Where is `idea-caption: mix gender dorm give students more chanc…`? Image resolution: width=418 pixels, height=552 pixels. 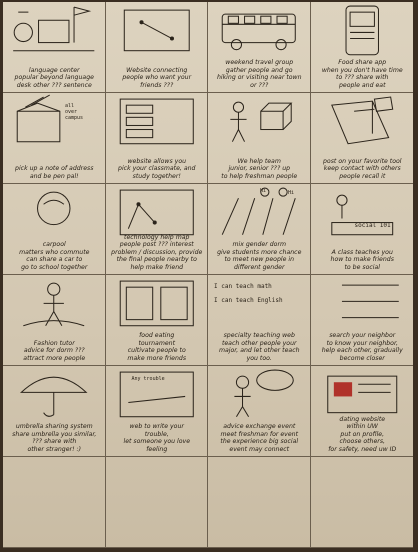 idea-caption: mix gender dorm give students more chanc… is located at coordinates (259, 256).